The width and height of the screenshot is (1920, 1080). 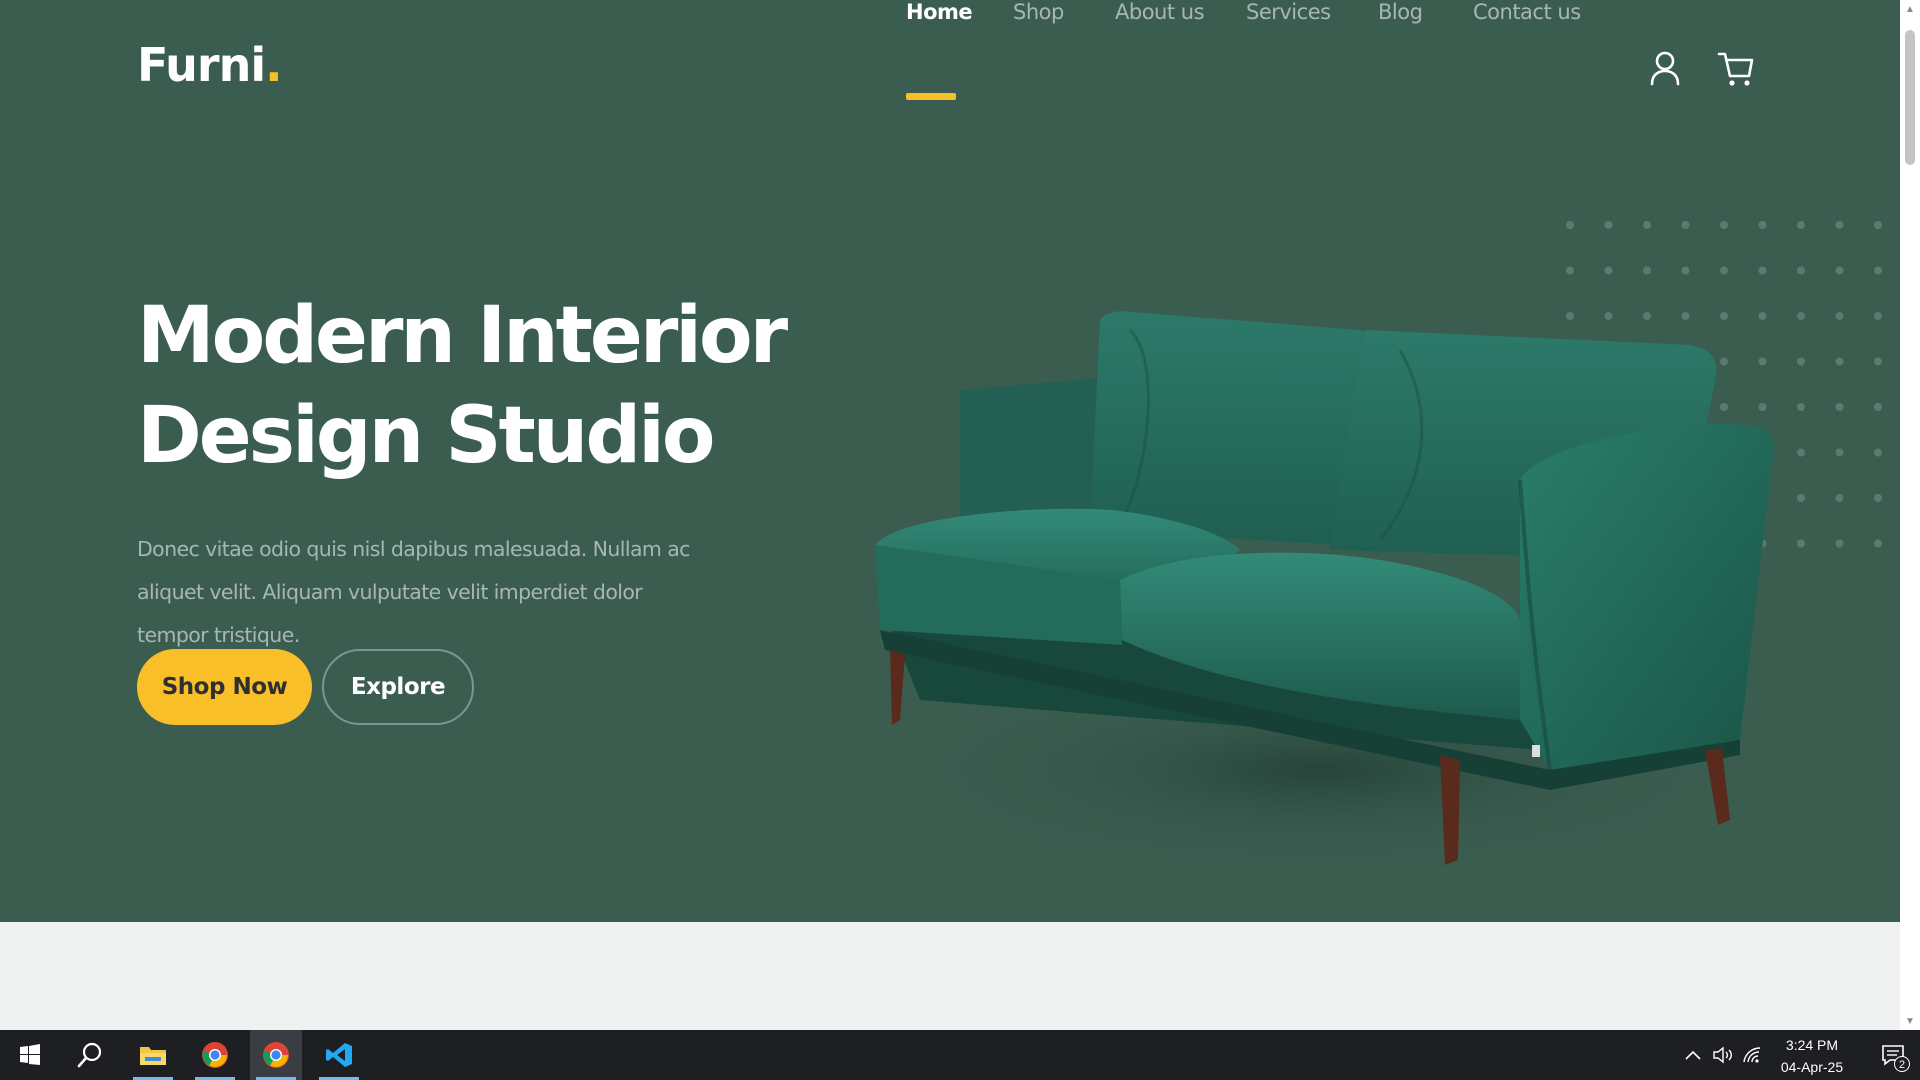 What do you see at coordinates (1736, 69) in the screenshot?
I see `cart-icon` at bounding box center [1736, 69].